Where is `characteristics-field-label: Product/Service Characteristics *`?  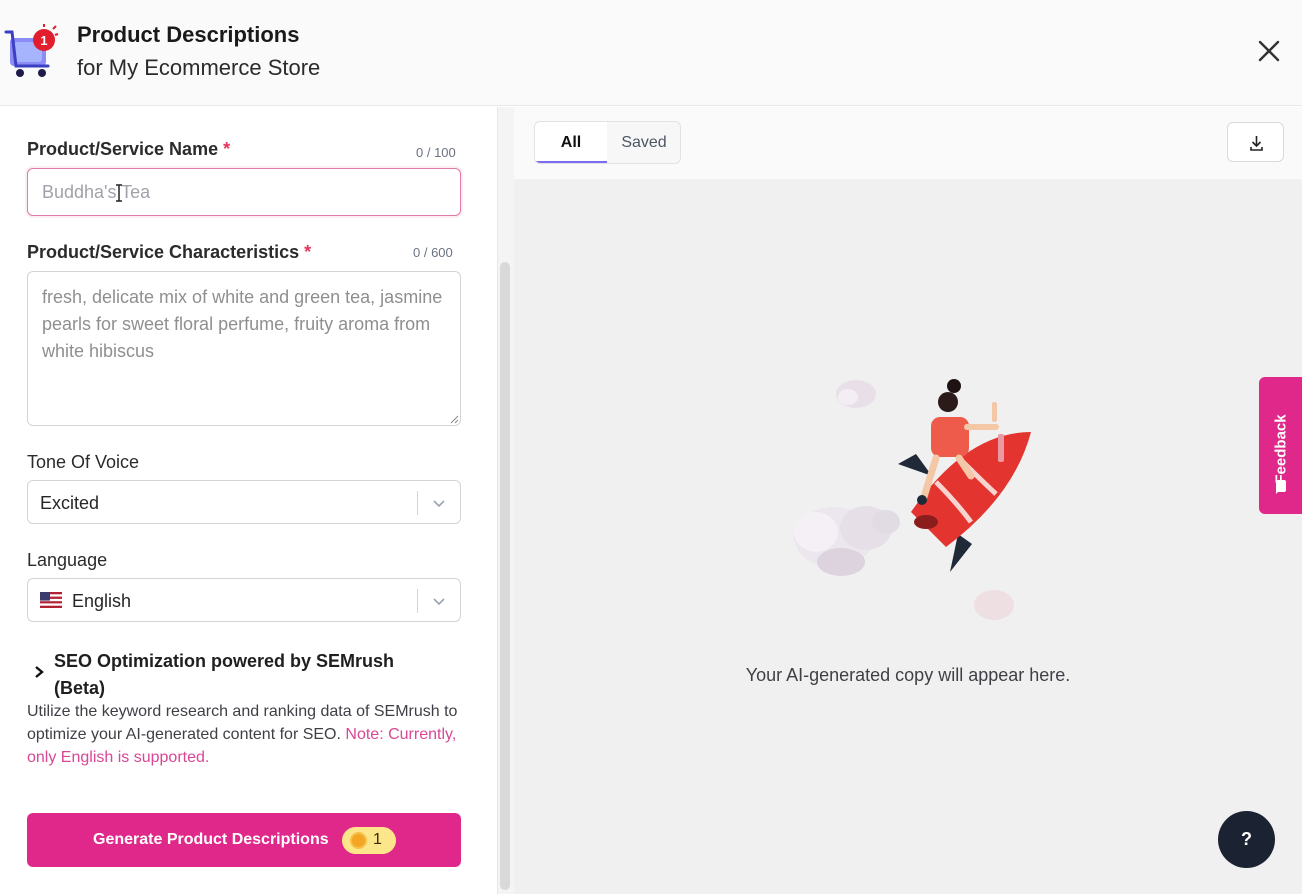 characteristics-field-label: Product/Service Characteristics * is located at coordinates (169, 252).